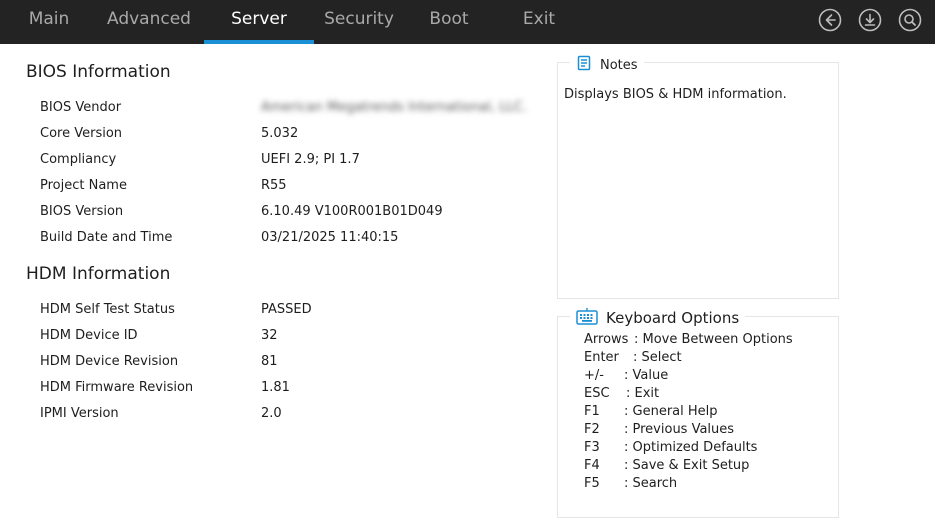 This screenshot has width=935, height=518. What do you see at coordinates (275, 387) in the screenshot?
I see `hdm-firmware-revision-value: 1.81` at bounding box center [275, 387].